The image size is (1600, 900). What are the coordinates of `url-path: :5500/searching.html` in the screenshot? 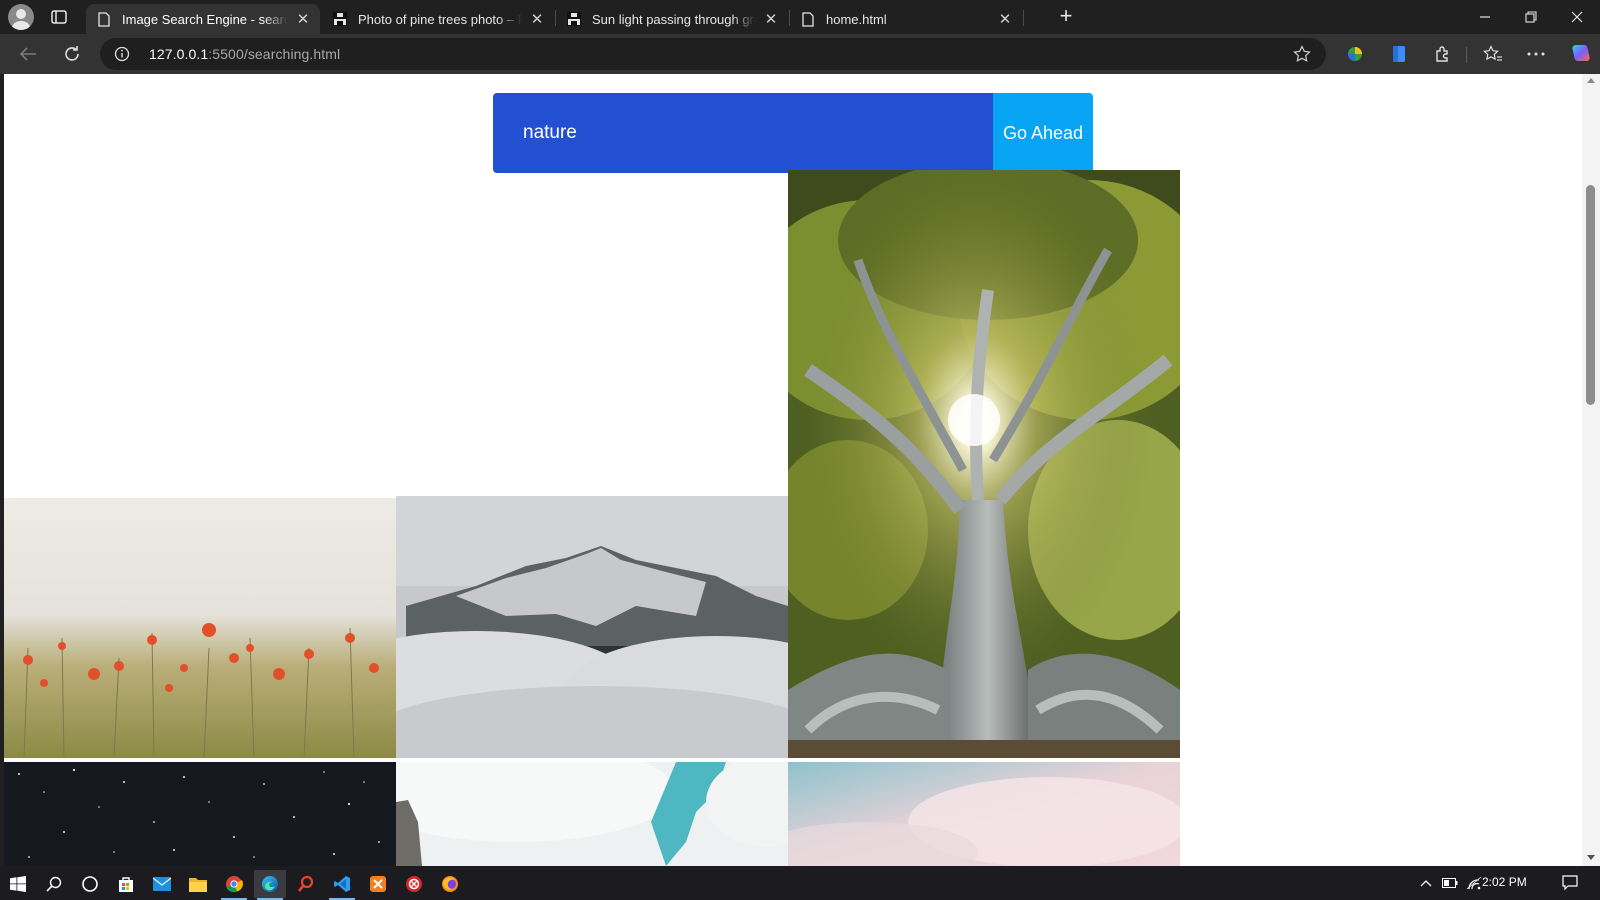 It's located at (274, 54).